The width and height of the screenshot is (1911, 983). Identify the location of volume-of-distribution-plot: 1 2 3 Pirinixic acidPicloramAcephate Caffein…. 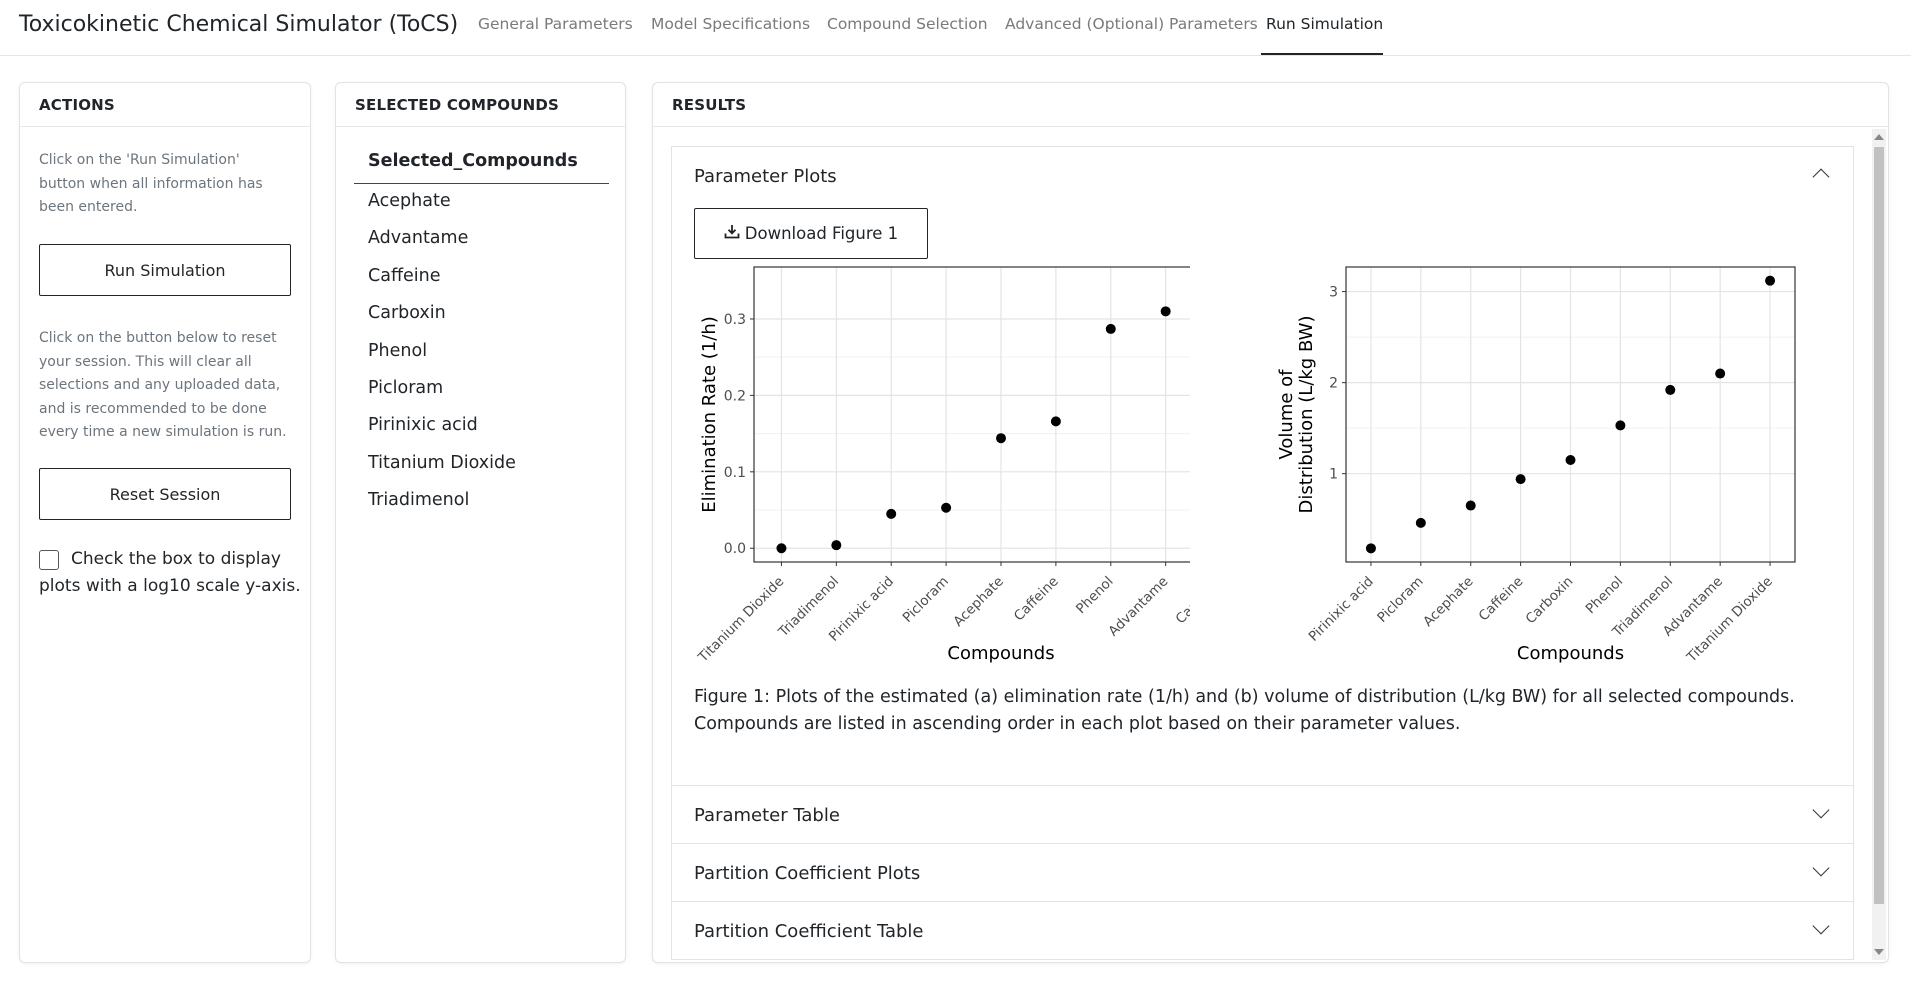
(1536, 466).